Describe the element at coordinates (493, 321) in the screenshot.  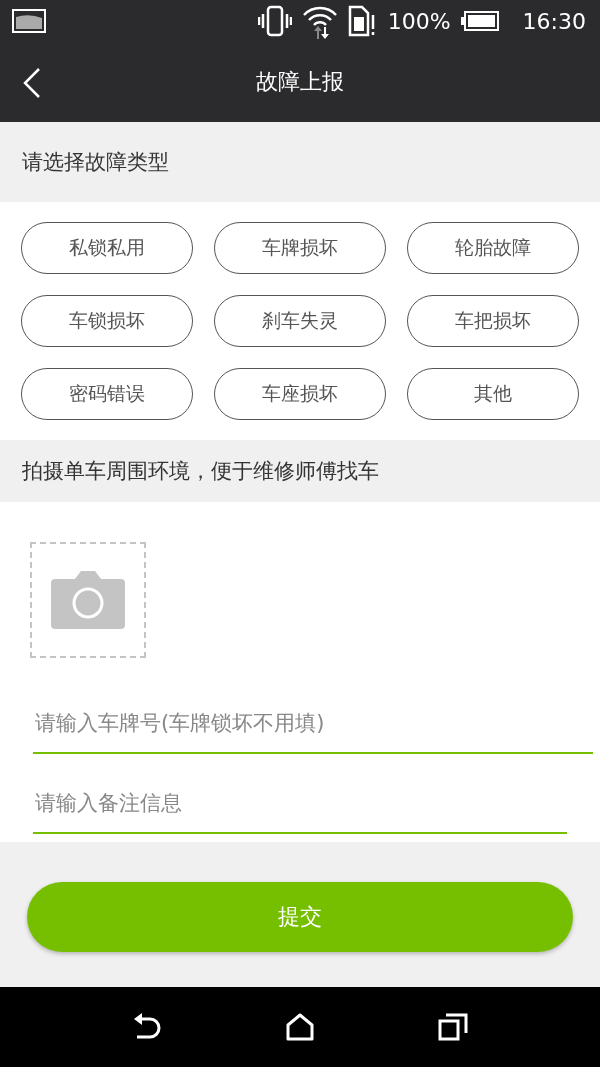
I see `fault-type-option: 车把损坏` at that location.